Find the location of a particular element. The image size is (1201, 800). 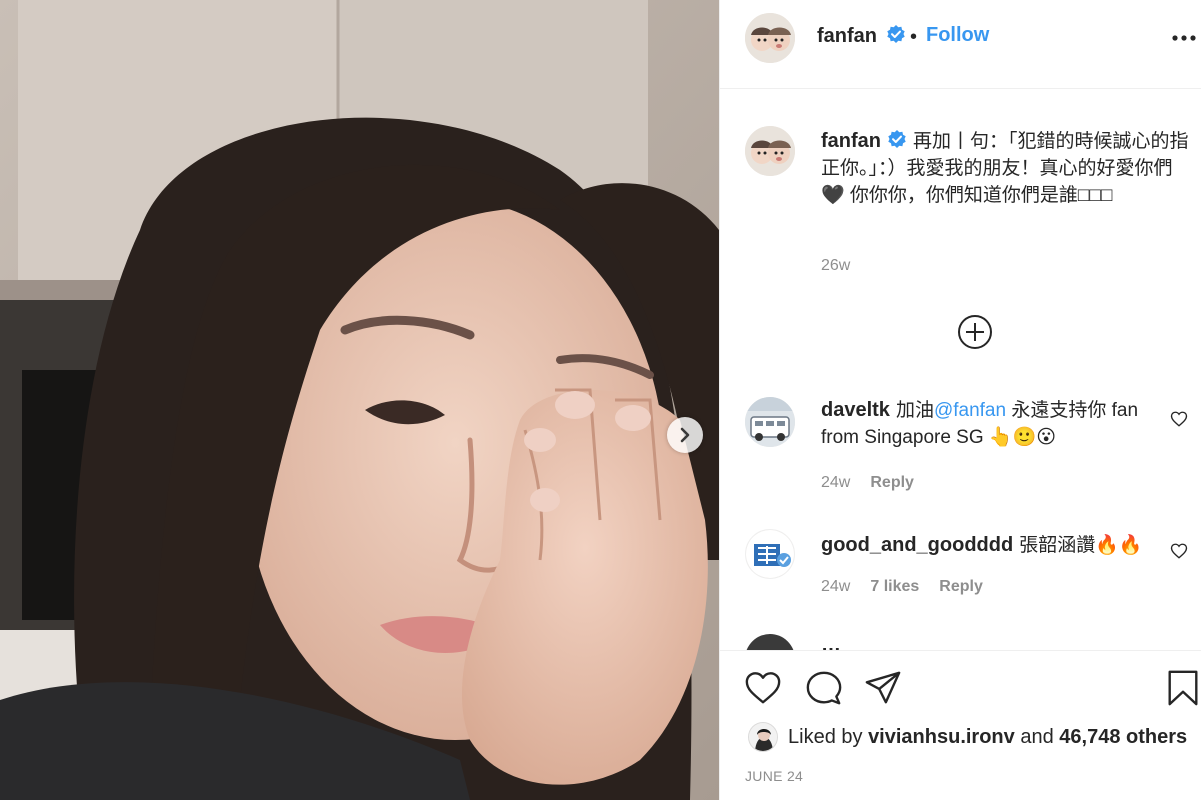

comment-username: good_and_goodddd is located at coordinates (917, 545).